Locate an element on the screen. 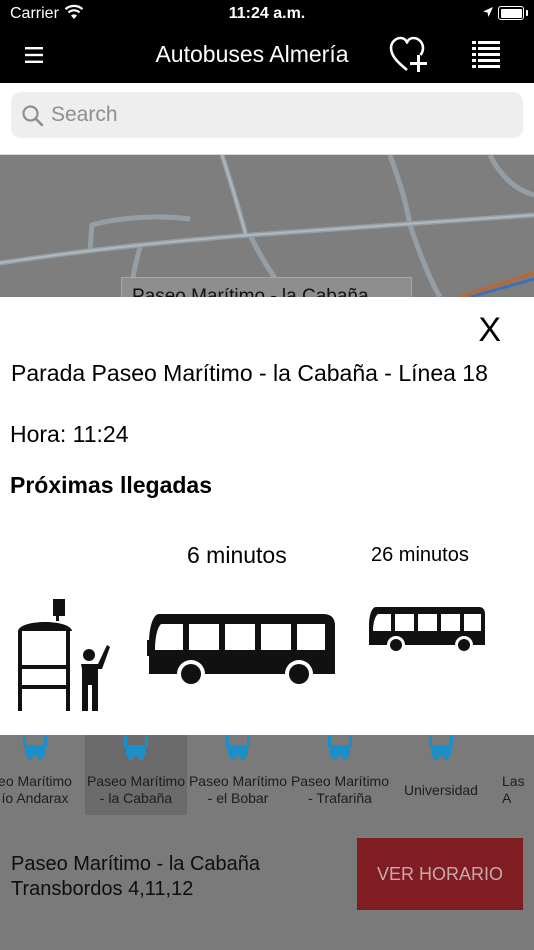 Image resolution: width=534 pixels, height=950 pixels. stop-item: eo Marítimo ío Andarax is located at coordinates (43, 775).